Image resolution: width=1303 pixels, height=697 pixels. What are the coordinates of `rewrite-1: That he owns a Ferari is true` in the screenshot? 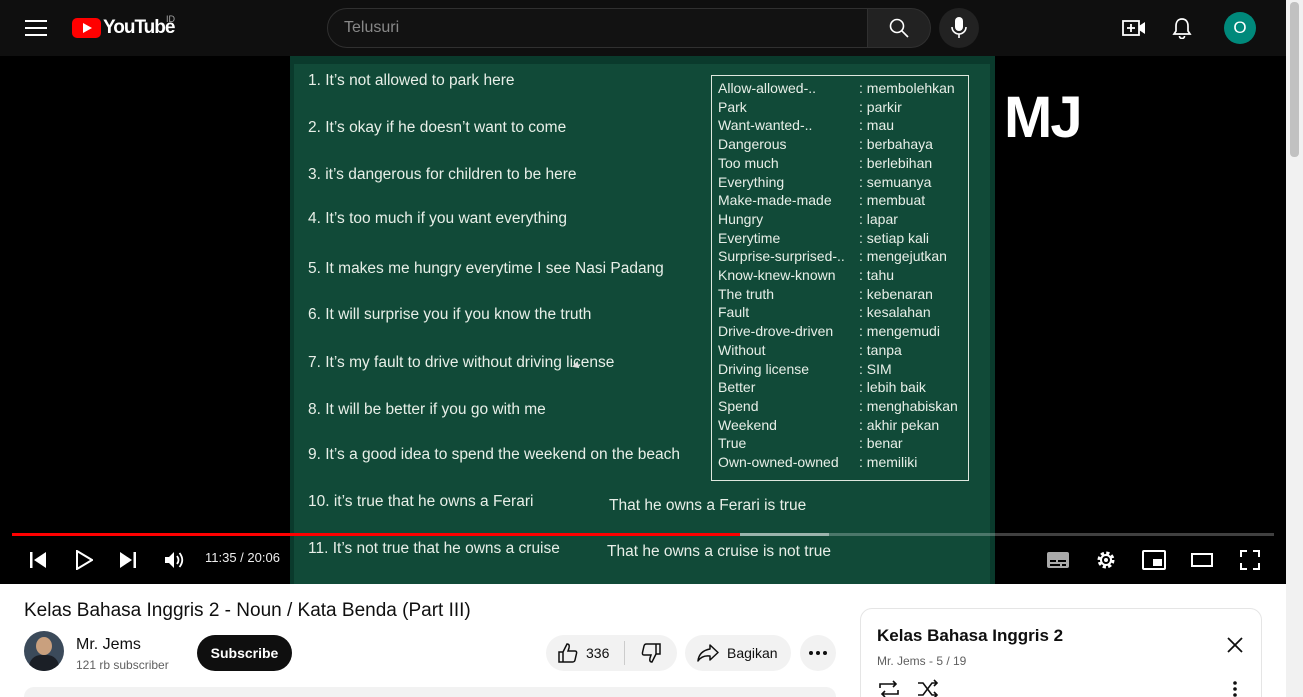 It's located at (708, 505).